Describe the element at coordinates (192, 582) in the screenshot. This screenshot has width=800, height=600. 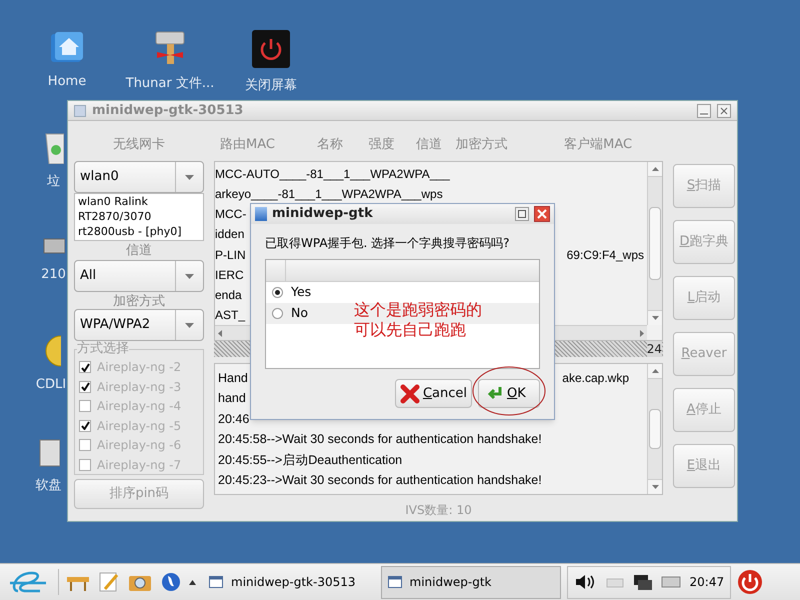
I see `up-arrow-icon` at that location.